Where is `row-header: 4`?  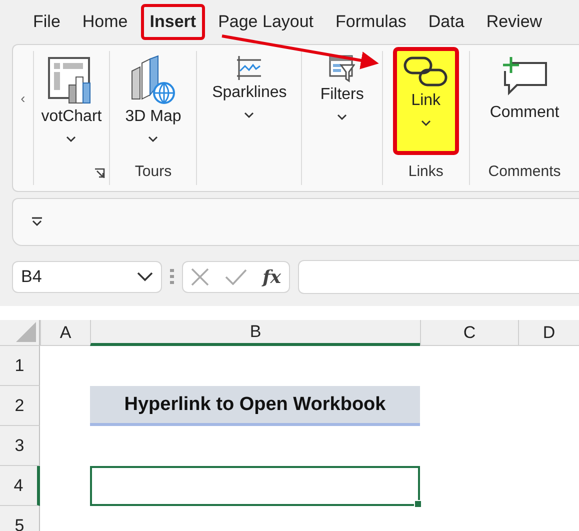 row-header: 4 is located at coordinates (20, 486).